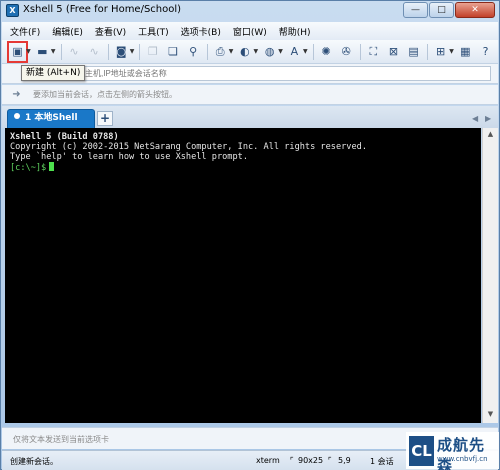 The width and height of the screenshot is (500, 470). What do you see at coordinates (250, 11) in the screenshot?
I see `title-bar: X Xshell 5 (Free for Home/School) — □ ✕` at bounding box center [250, 11].